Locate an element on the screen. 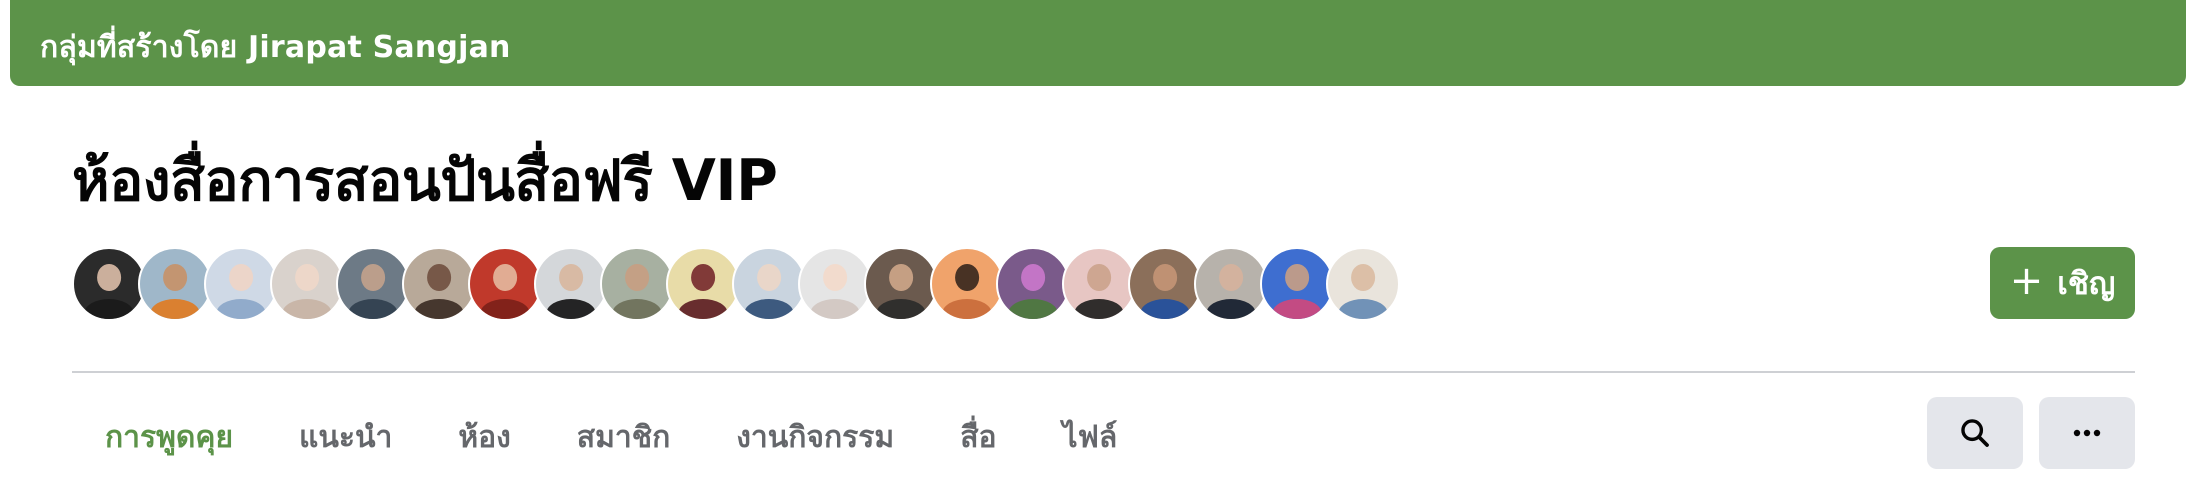 This screenshot has height=482, width=2186. plus-icon: + is located at coordinates (2026, 281).